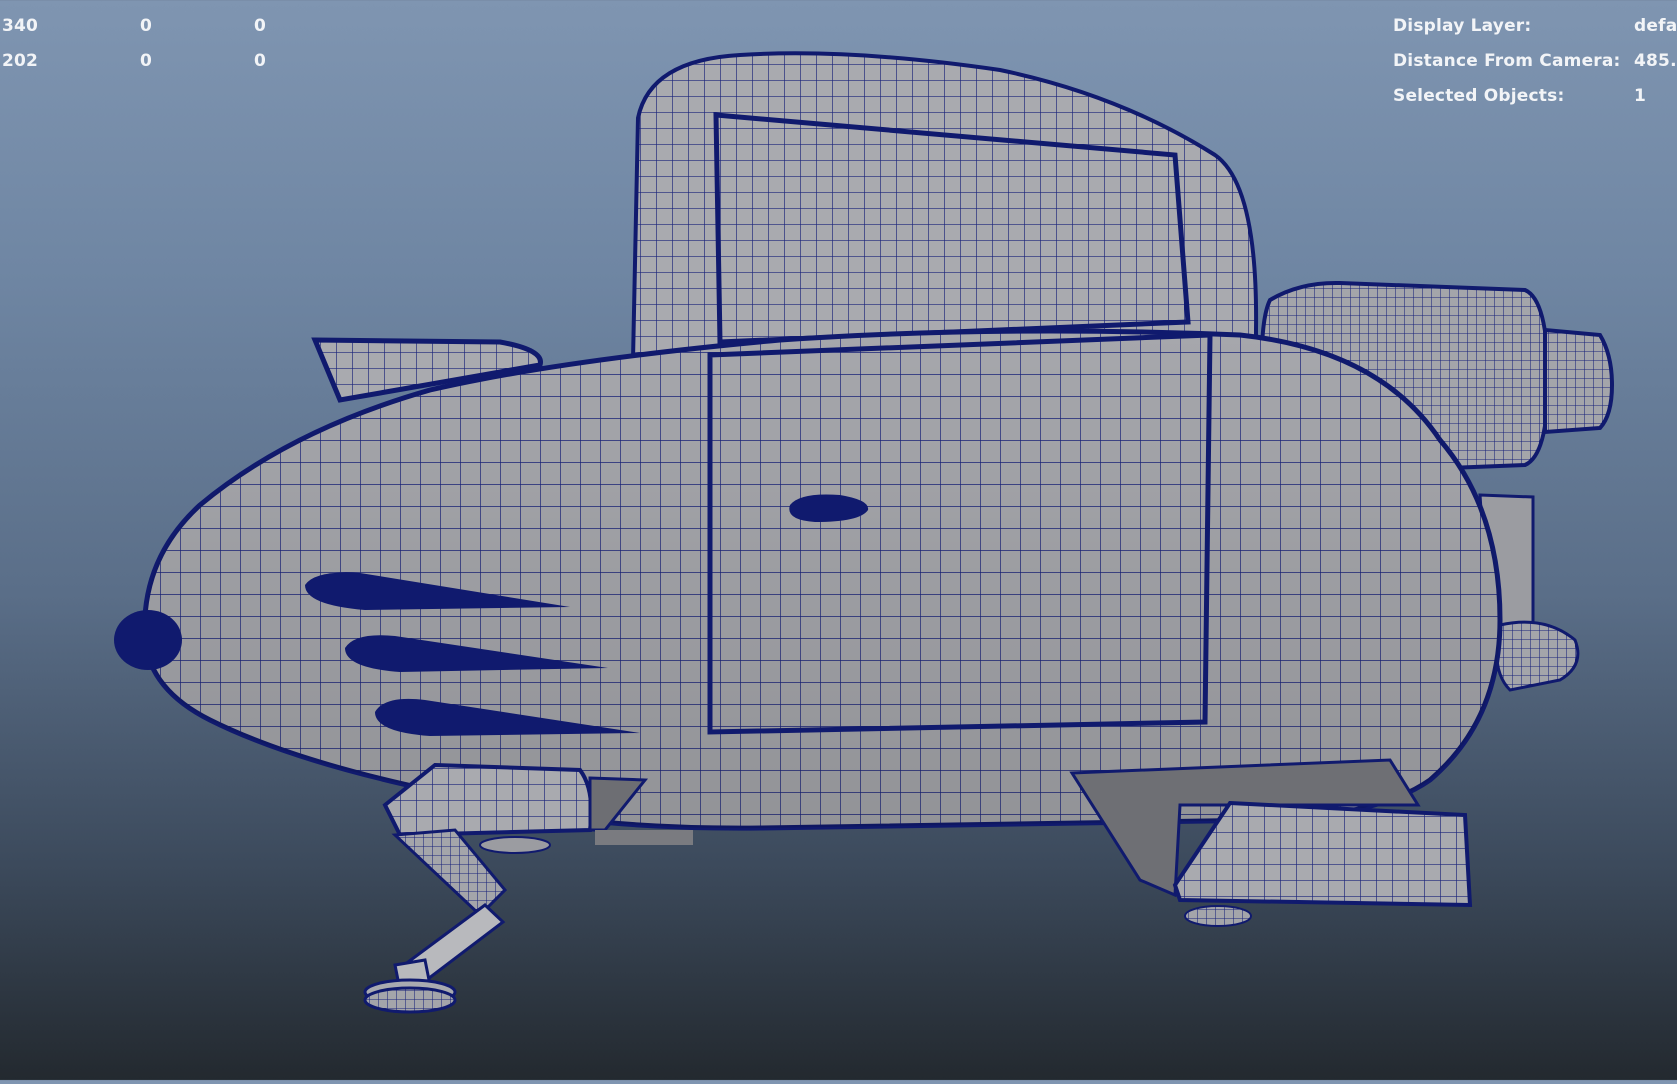  What do you see at coordinates (1655, 61) in the screenshot?
I see `distance-value: 485.5` at bounding box center [1655, 61].